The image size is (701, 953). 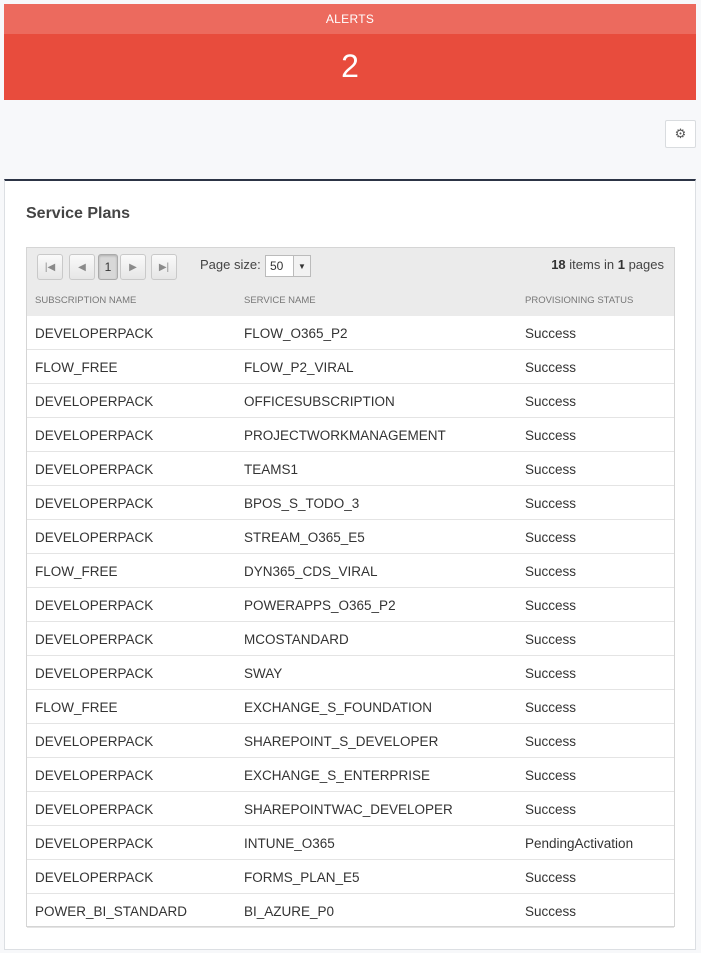 I want to click on table-row: DEVELOPERPACK STREAM_O365_E5 Success, so click(x=350, y=537).